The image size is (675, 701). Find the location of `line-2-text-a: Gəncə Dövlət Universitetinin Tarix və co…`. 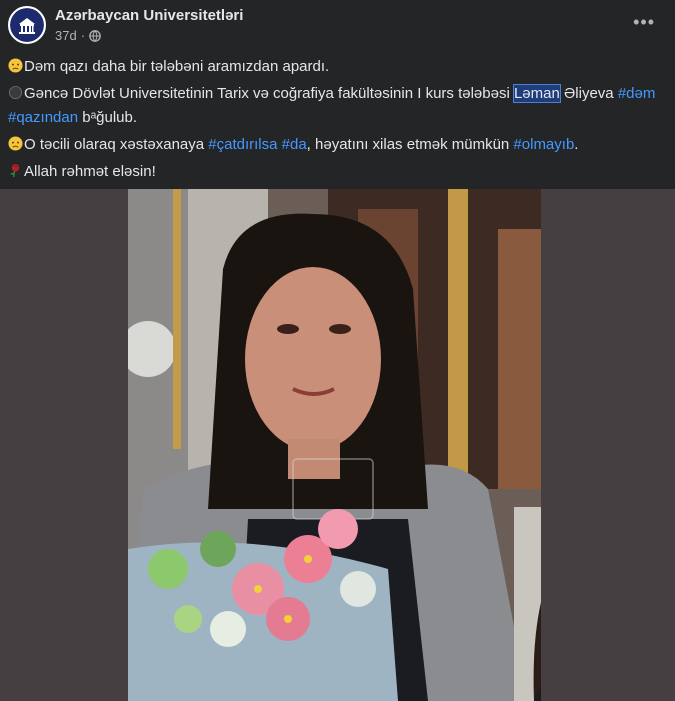

line-2-text-a: Gəncə Dövlət Universitetinin Tarix və co… is located at coordinates (269, 93).